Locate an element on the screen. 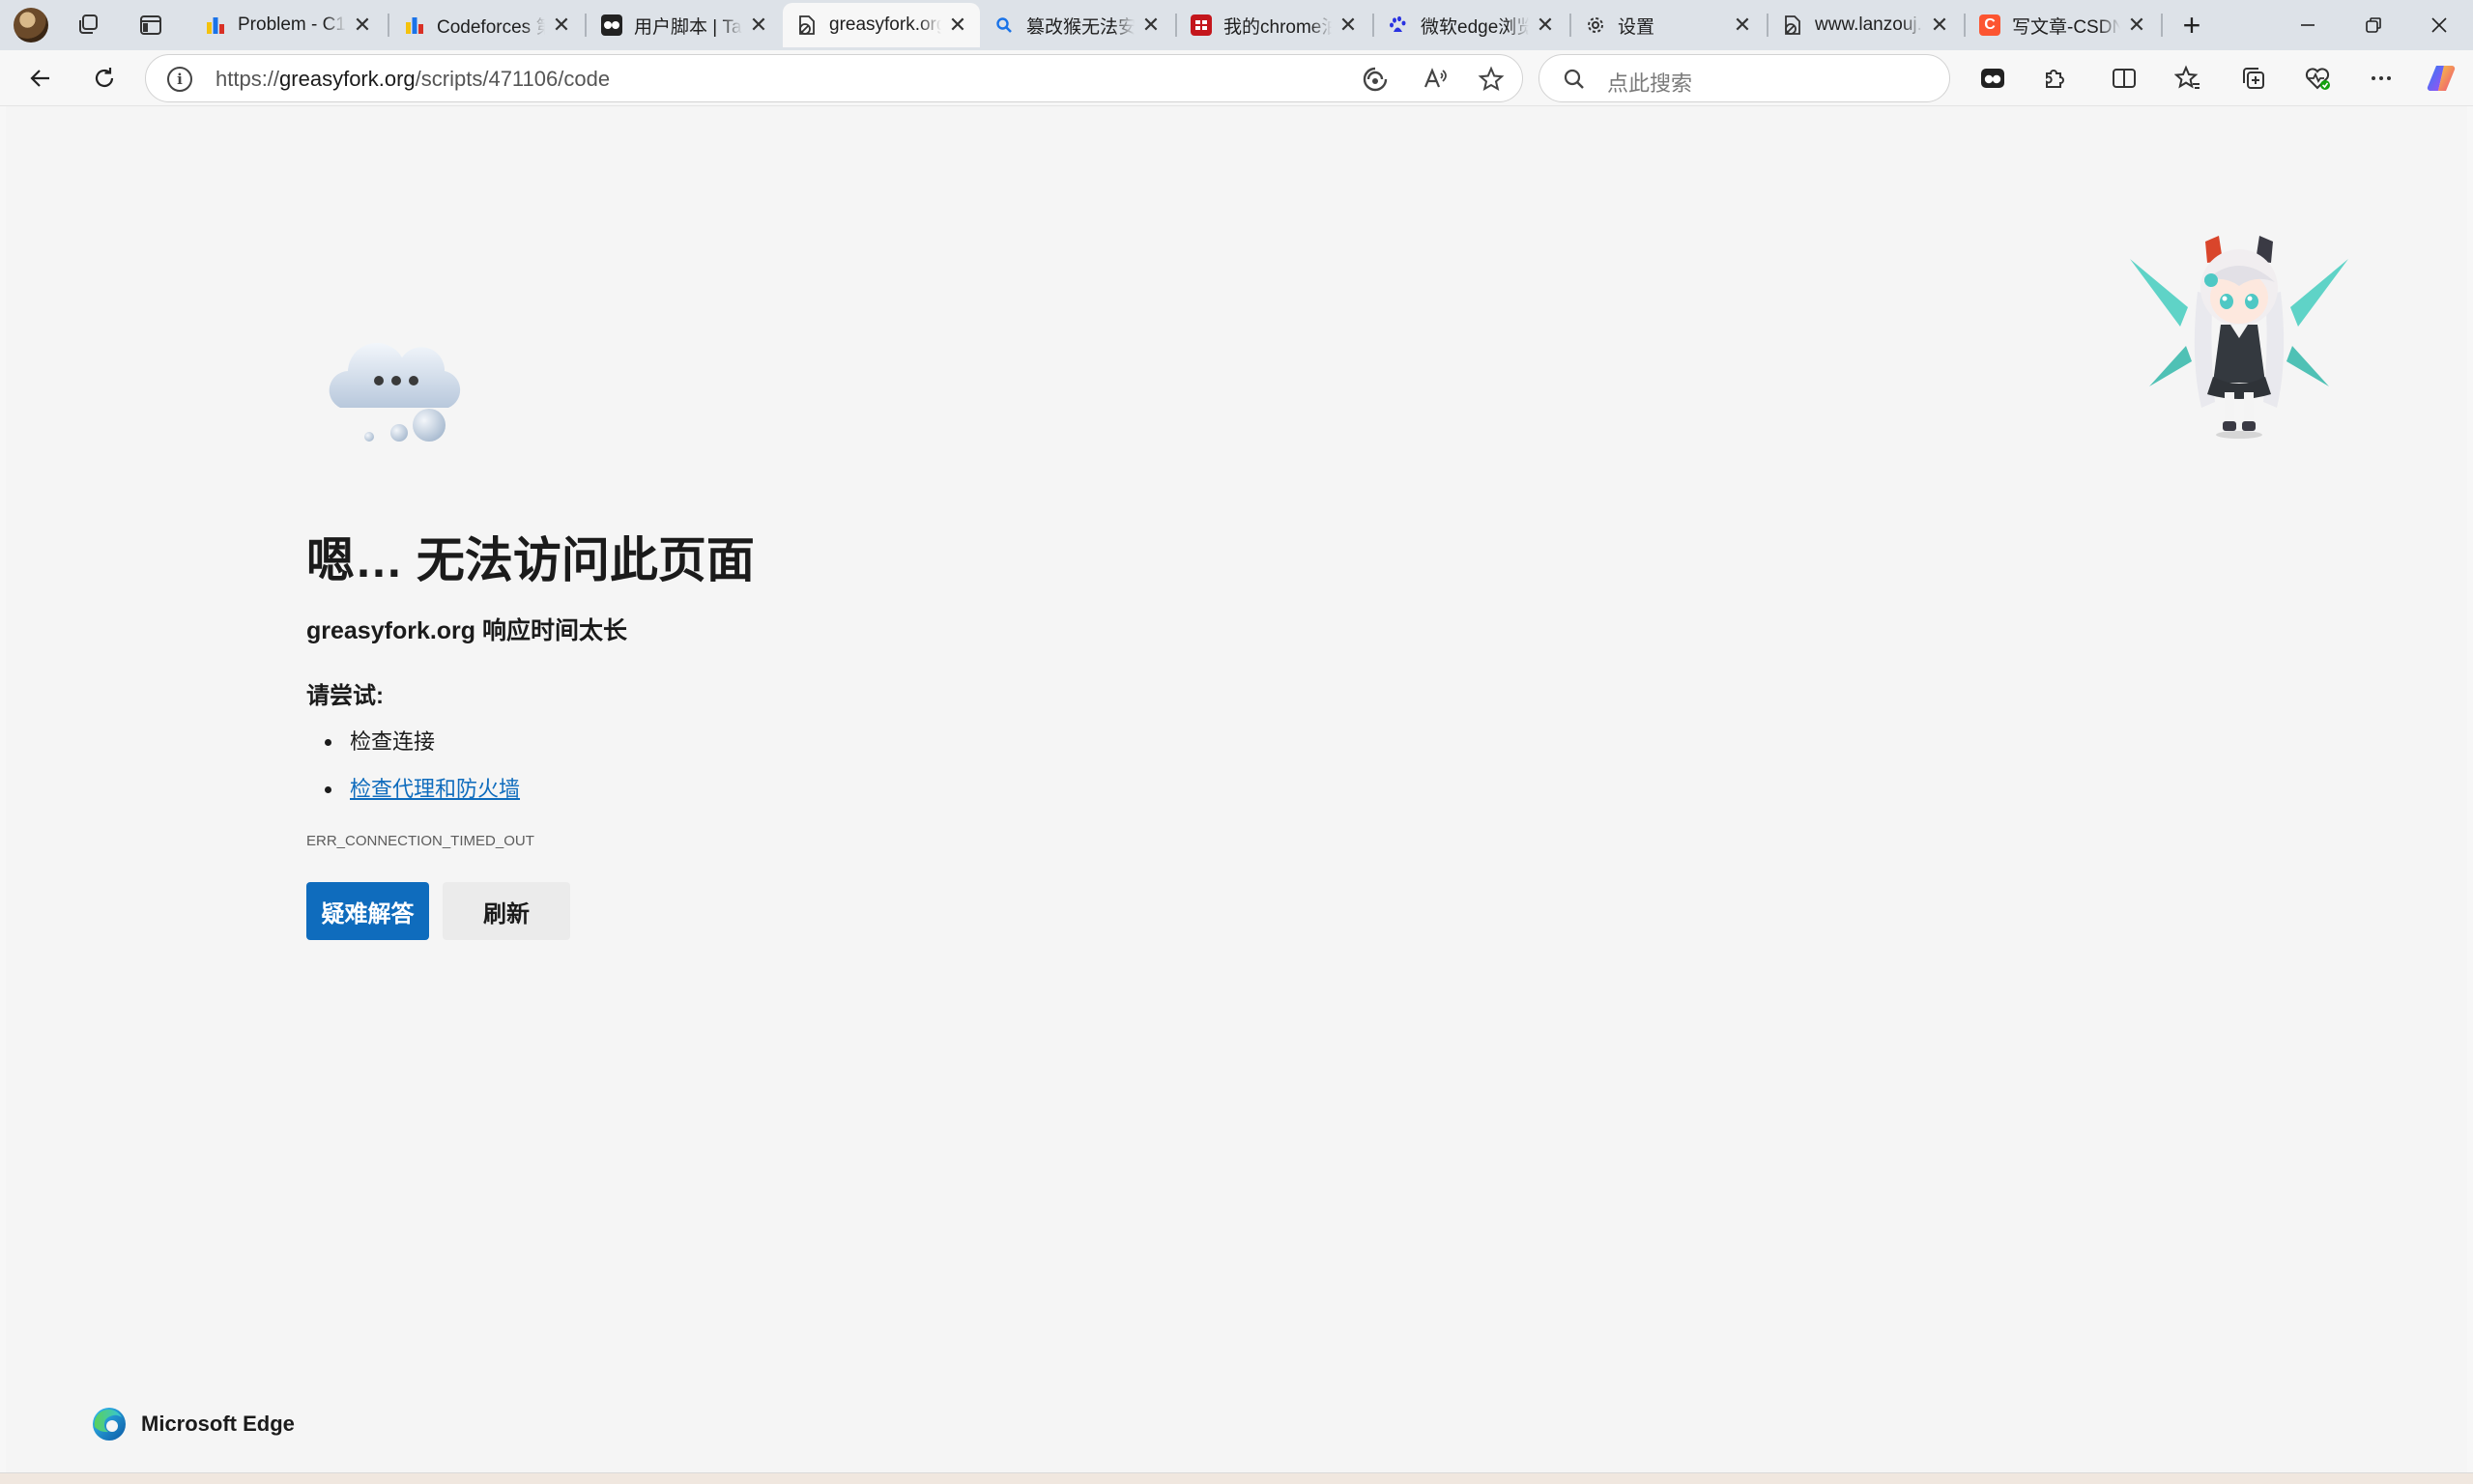 The height and width of the screenshot is (1484, 2473). tab-actions-button is located at coordinates (150, 26).